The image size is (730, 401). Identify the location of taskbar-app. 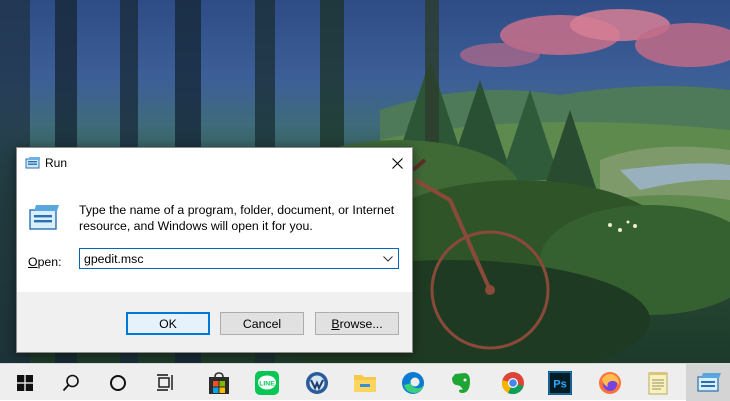
(317, 382).